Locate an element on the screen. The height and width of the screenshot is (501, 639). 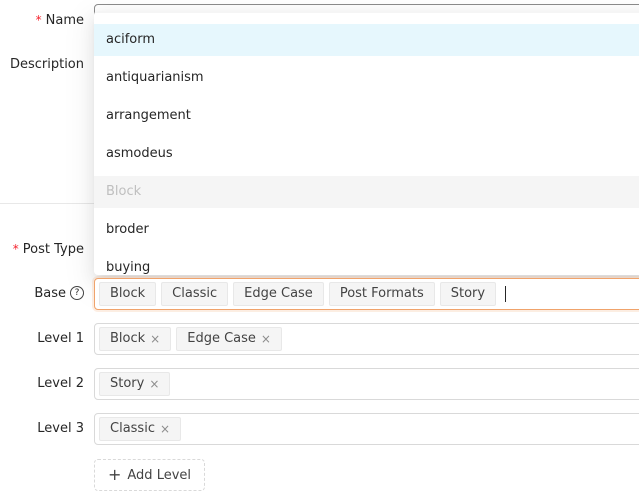
tag-label: Edge Case is located at coordinates (221, 338).